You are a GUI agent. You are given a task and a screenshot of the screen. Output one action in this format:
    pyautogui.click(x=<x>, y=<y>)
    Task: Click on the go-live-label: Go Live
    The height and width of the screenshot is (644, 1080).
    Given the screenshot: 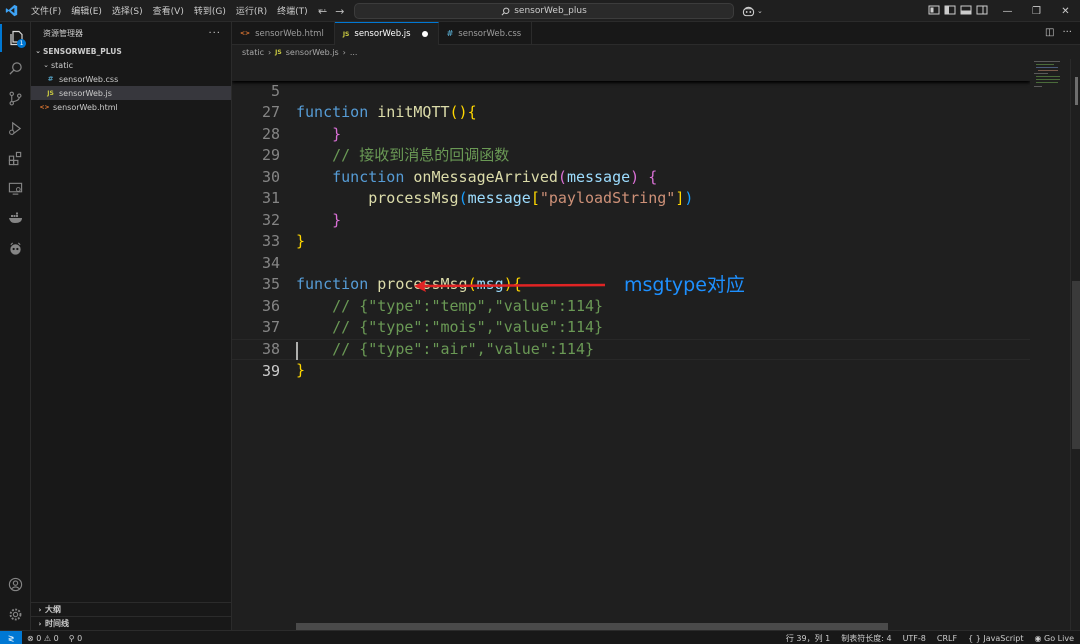 What is the action you would take?
    pyautogui.click(x=1059, y=638)
    